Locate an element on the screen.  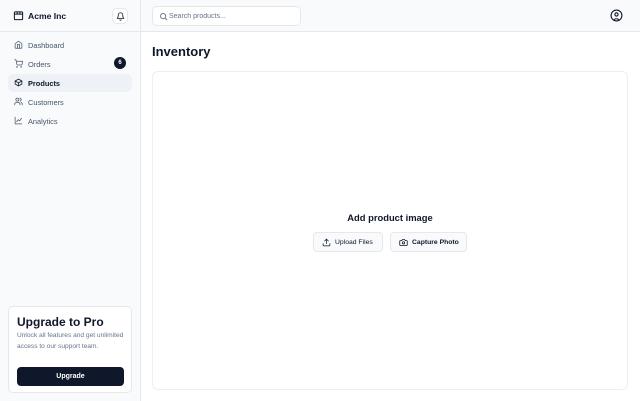
bell-icon is located at coordinates (120, 16).